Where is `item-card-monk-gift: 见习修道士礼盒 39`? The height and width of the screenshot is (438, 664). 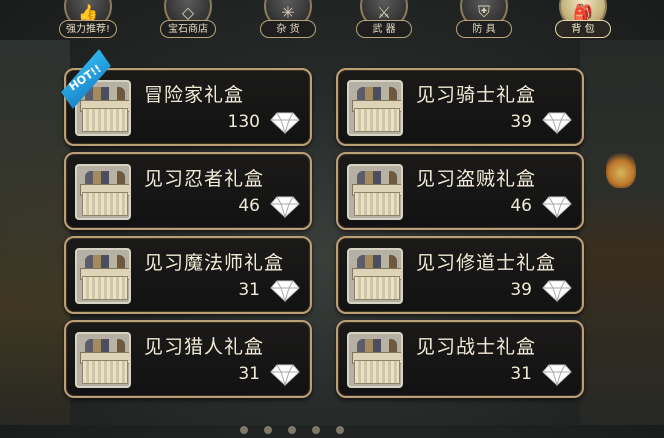 item-card-monk-gift: 见习修道士礼盒 39 is located at coordinates (460, 275).